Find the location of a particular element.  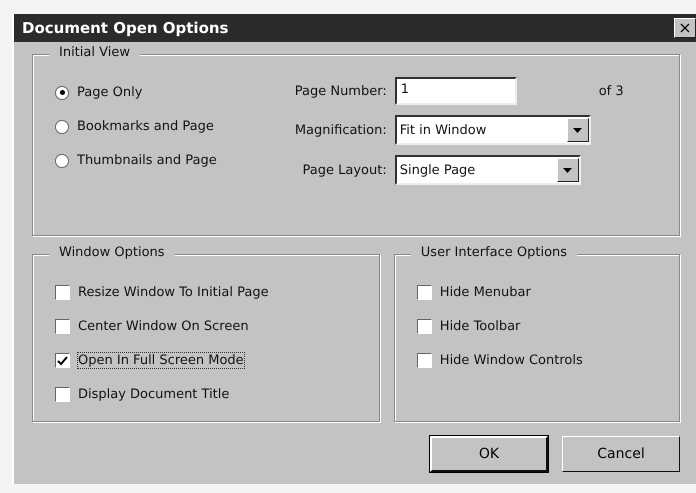

checkbox-label: Resize Window To Initial Page is located at coordinates (173, 292).